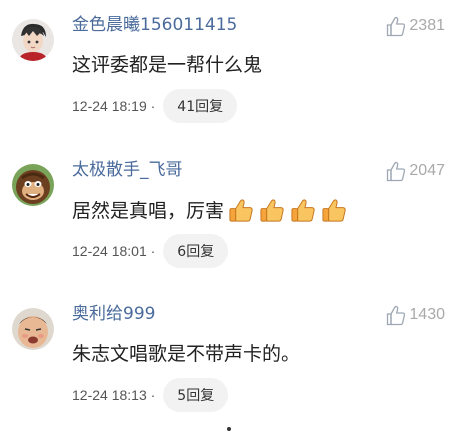 The image size is (461, 434). I want to click on comment-text: 朱志文唱歌是不带声卡的。, so click(186, 354).